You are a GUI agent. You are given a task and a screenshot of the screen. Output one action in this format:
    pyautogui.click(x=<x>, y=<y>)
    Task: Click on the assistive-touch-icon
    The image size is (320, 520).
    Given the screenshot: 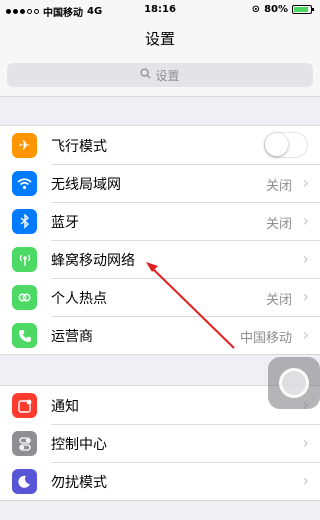 What is the action you would take?
    pyautogui.click(x=294, y=383)
    